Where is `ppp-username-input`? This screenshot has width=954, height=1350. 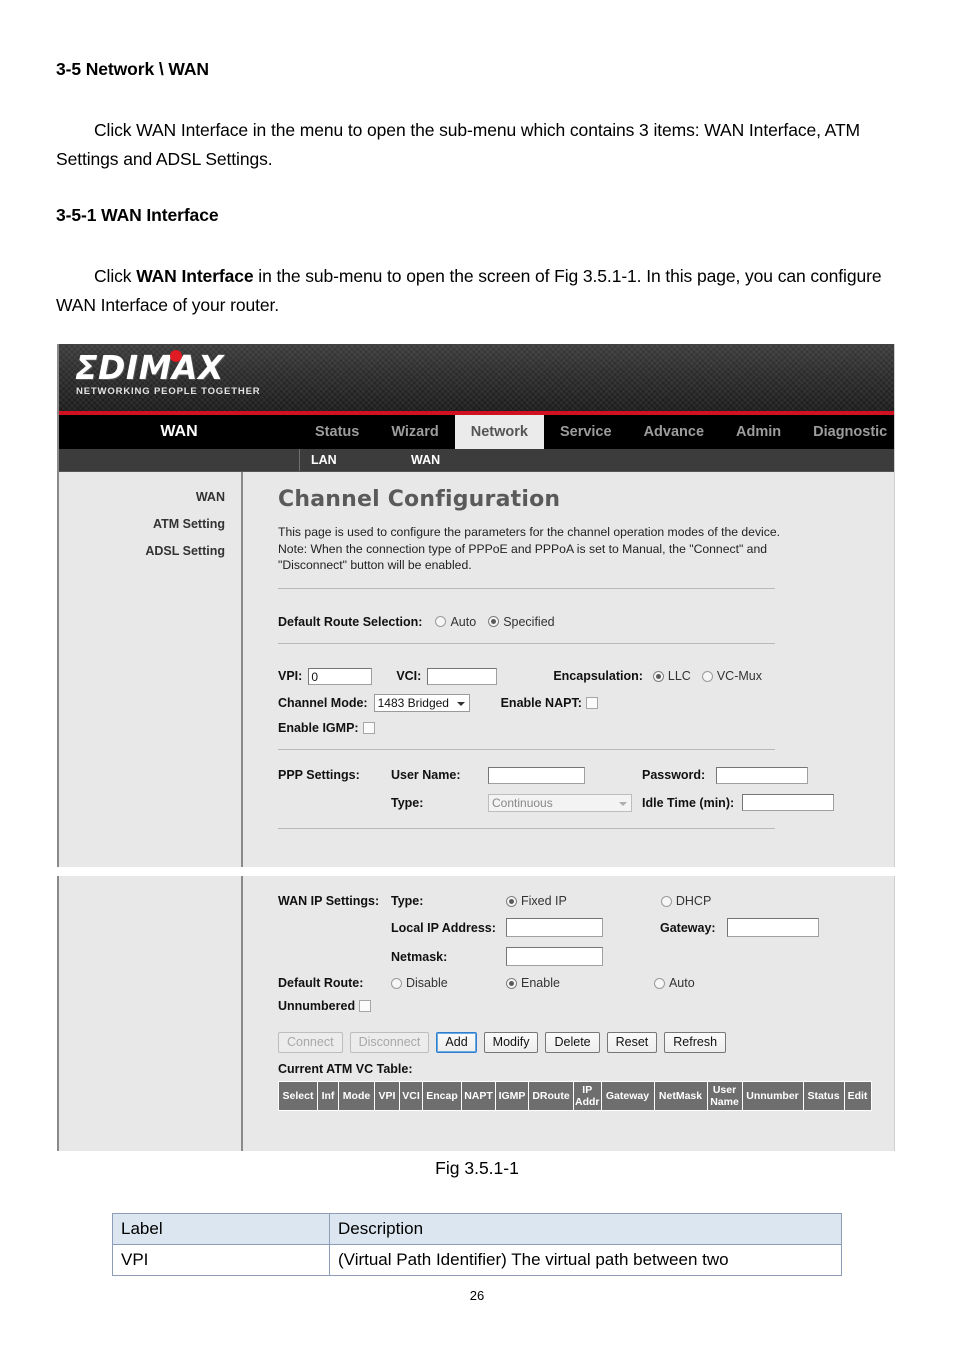
ppp-username-input is located at coordinates (536, 775).